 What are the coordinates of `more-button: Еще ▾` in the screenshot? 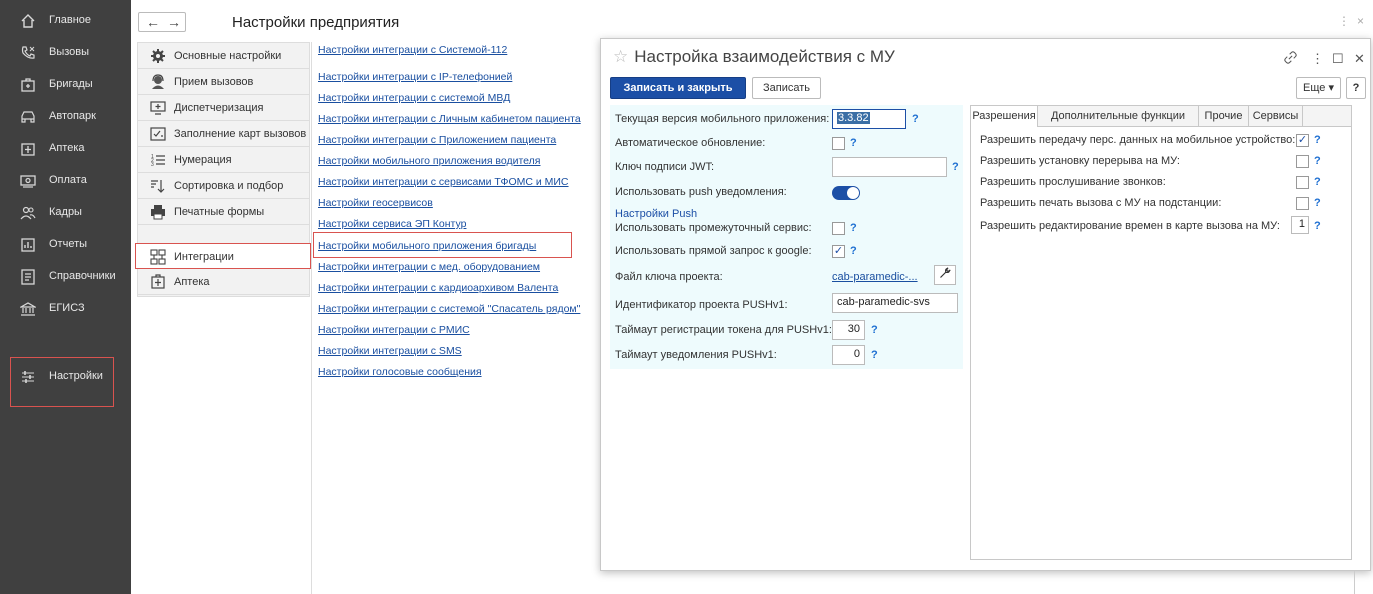 It's located at (1318, 88).